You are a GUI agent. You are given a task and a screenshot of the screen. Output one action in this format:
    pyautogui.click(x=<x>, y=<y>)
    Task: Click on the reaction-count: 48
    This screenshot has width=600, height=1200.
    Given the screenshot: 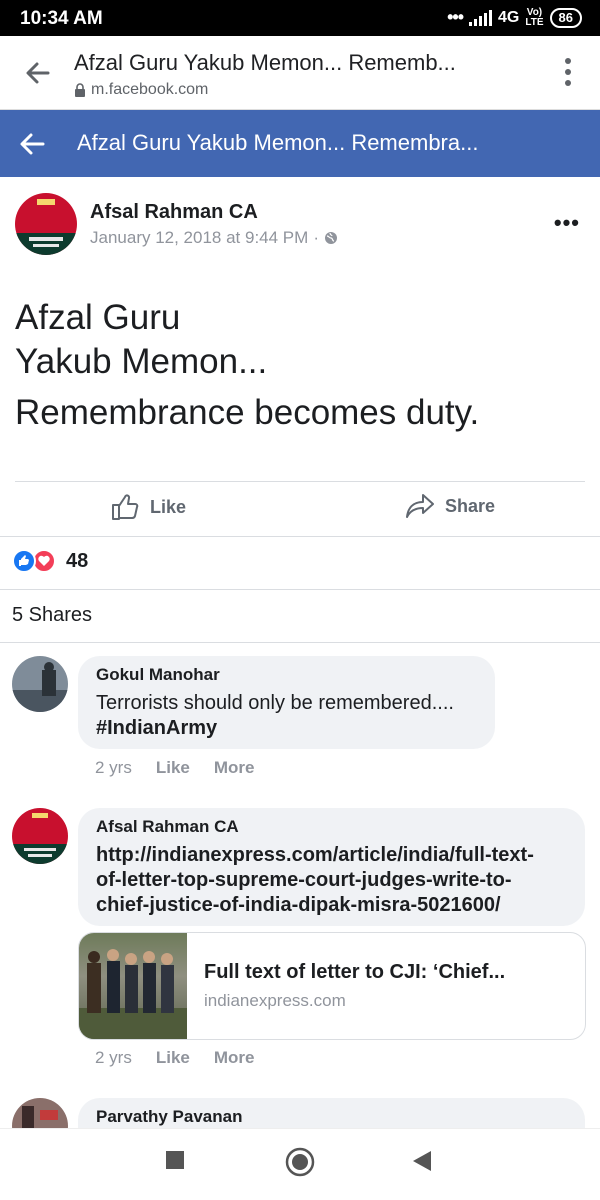 What is the action you would take?
    pyautogui.click(x=77, y=560)
    